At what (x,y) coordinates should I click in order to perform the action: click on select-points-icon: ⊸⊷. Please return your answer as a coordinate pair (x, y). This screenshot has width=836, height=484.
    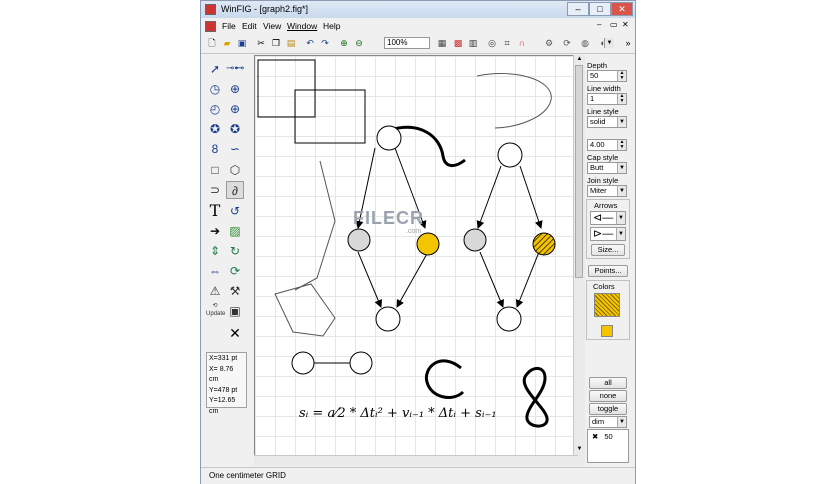
    Looking at the image, I should click on (235, 69).